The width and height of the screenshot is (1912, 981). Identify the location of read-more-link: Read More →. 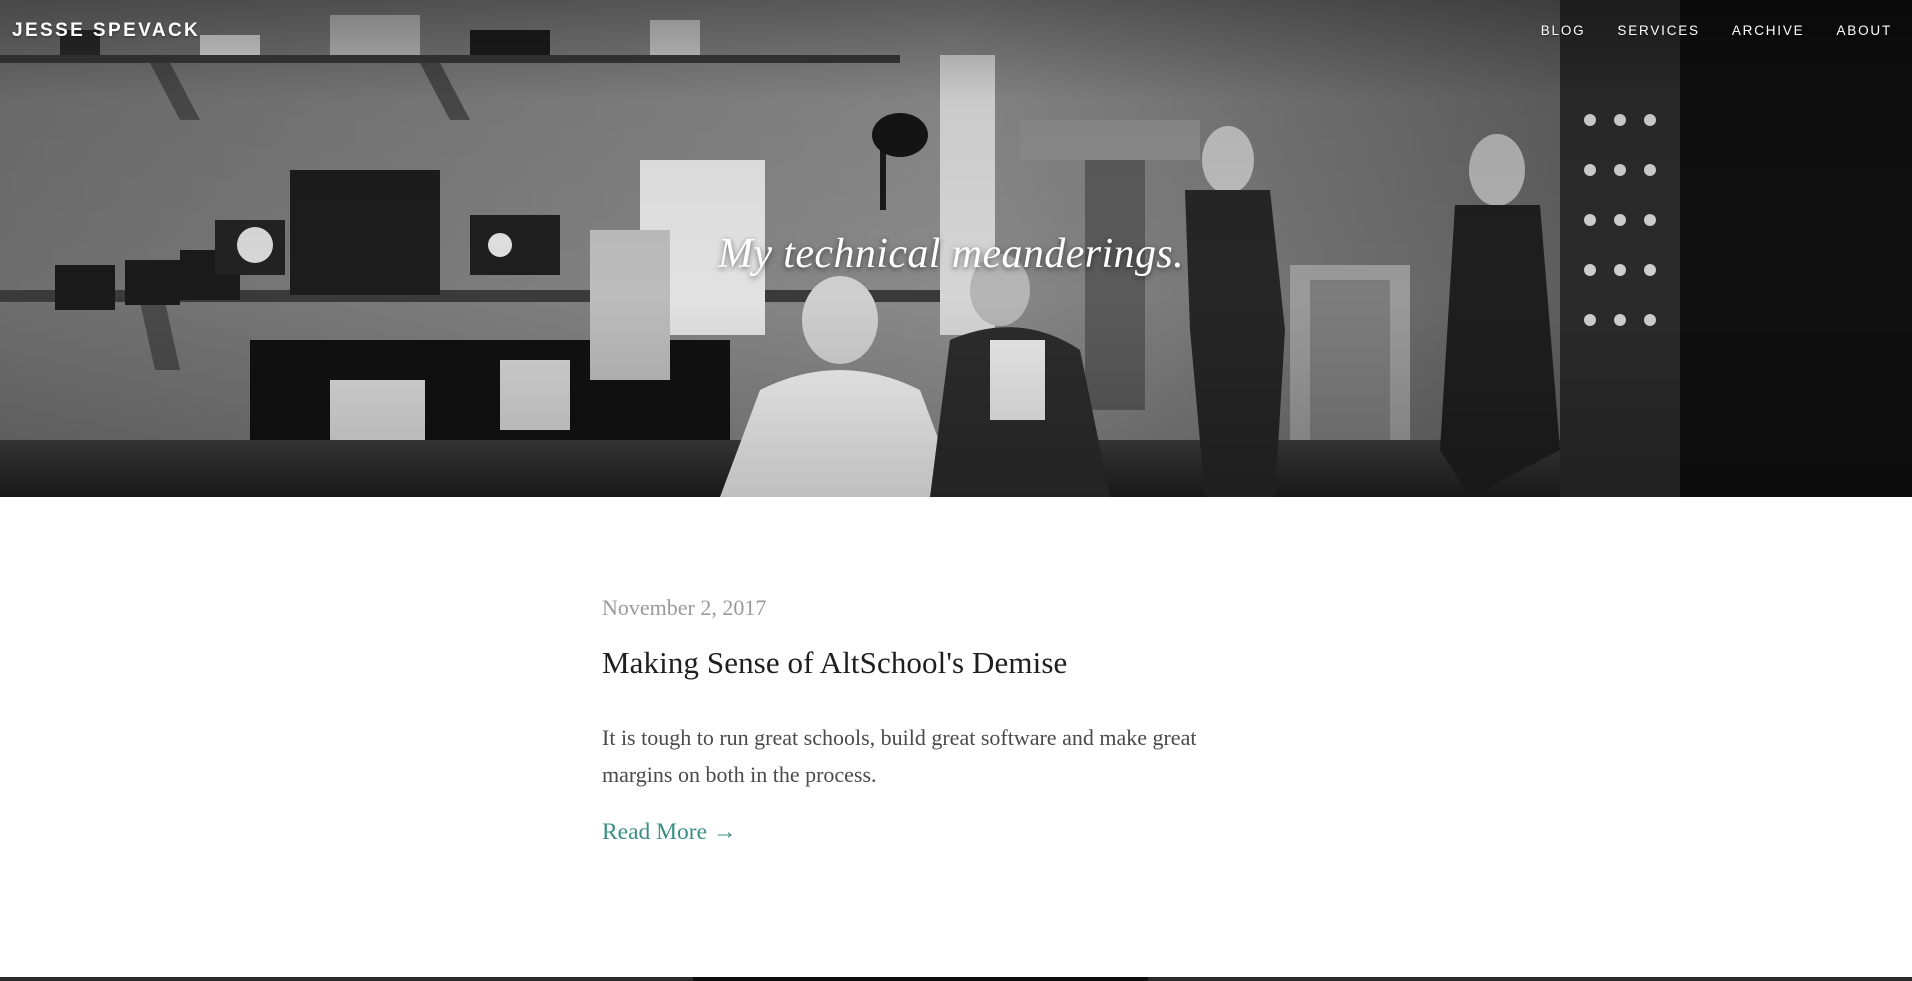
(669, 832).